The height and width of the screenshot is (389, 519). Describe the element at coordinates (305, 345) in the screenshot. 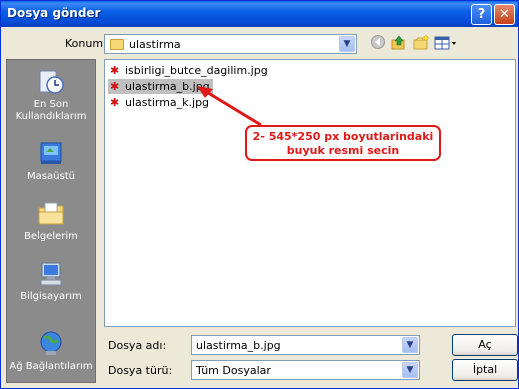

I see `filename-field: ulastirma_b.jpg ▼` at that location.